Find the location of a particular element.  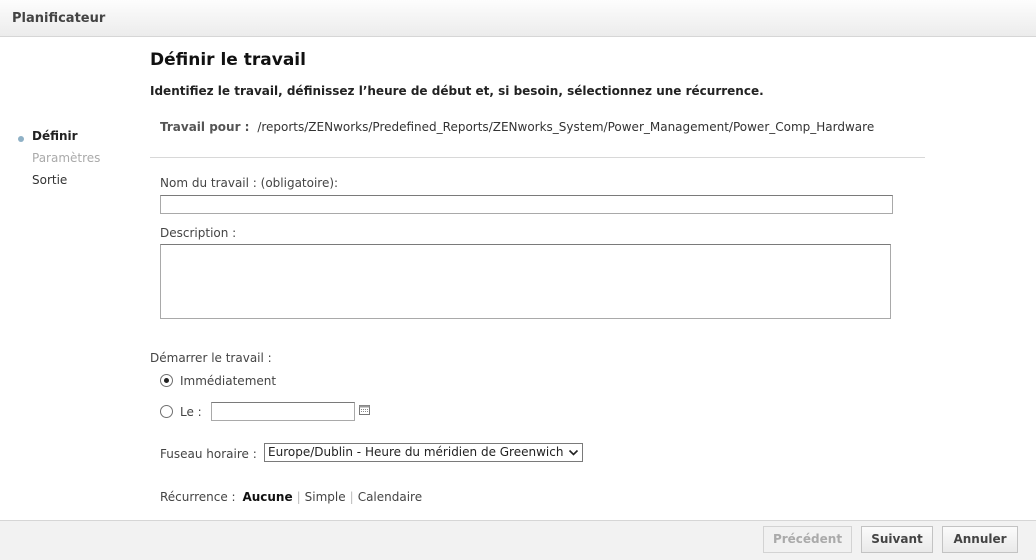

start-immediate-radio is located at coordinates (166, 380).